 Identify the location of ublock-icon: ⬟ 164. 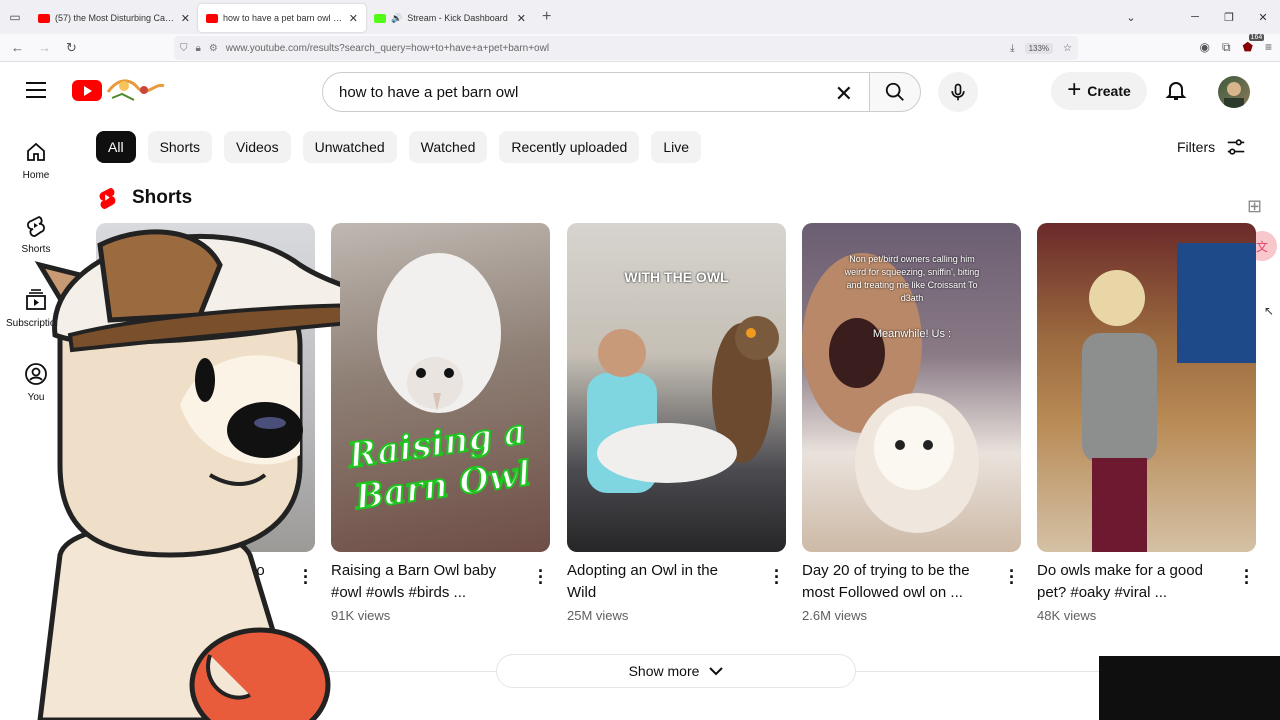
(1254, 44).